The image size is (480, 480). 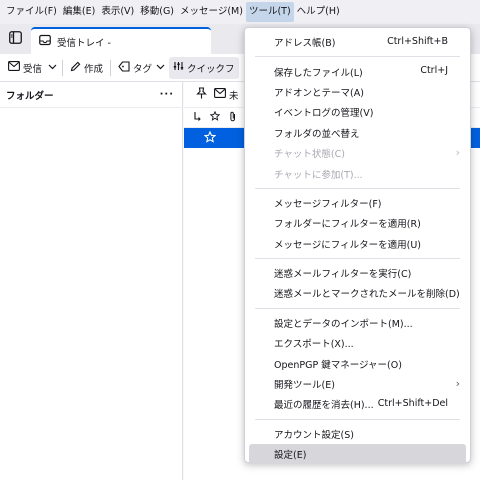 What do you see at coordinates (79, 12) in the screenshot?
I see `menu-edit: 編集(E)` at bounding box center [79, 12].